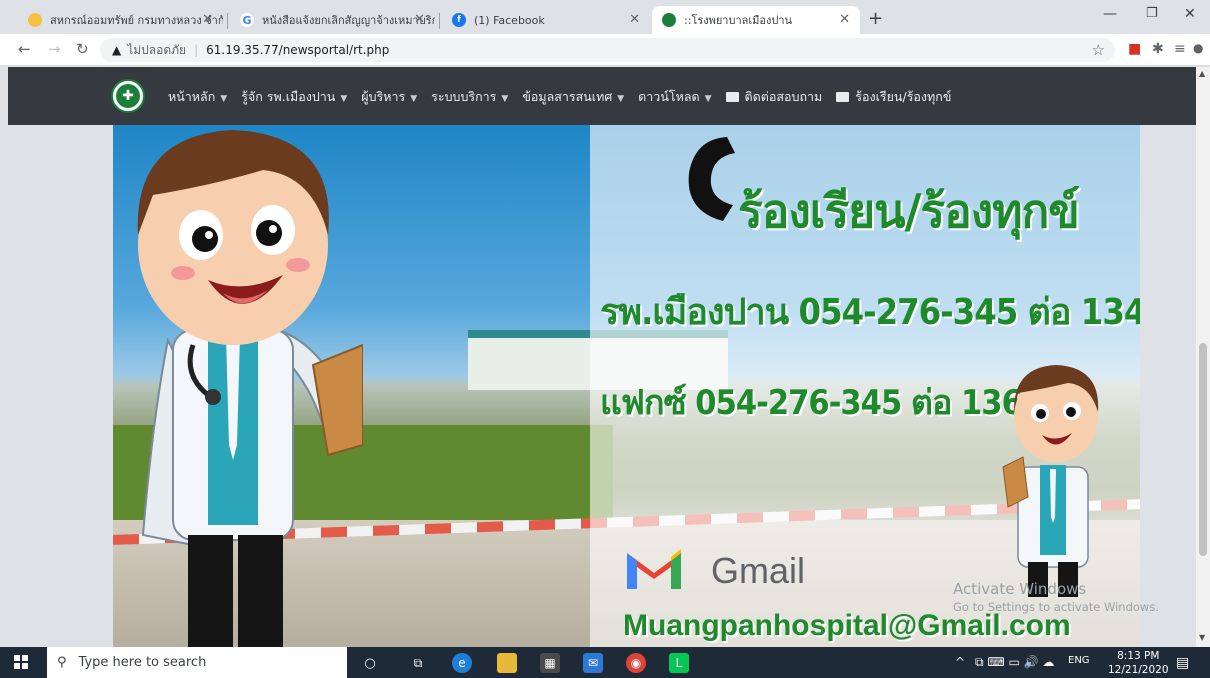  I want to click on back-button: ←, so click(24, 49).